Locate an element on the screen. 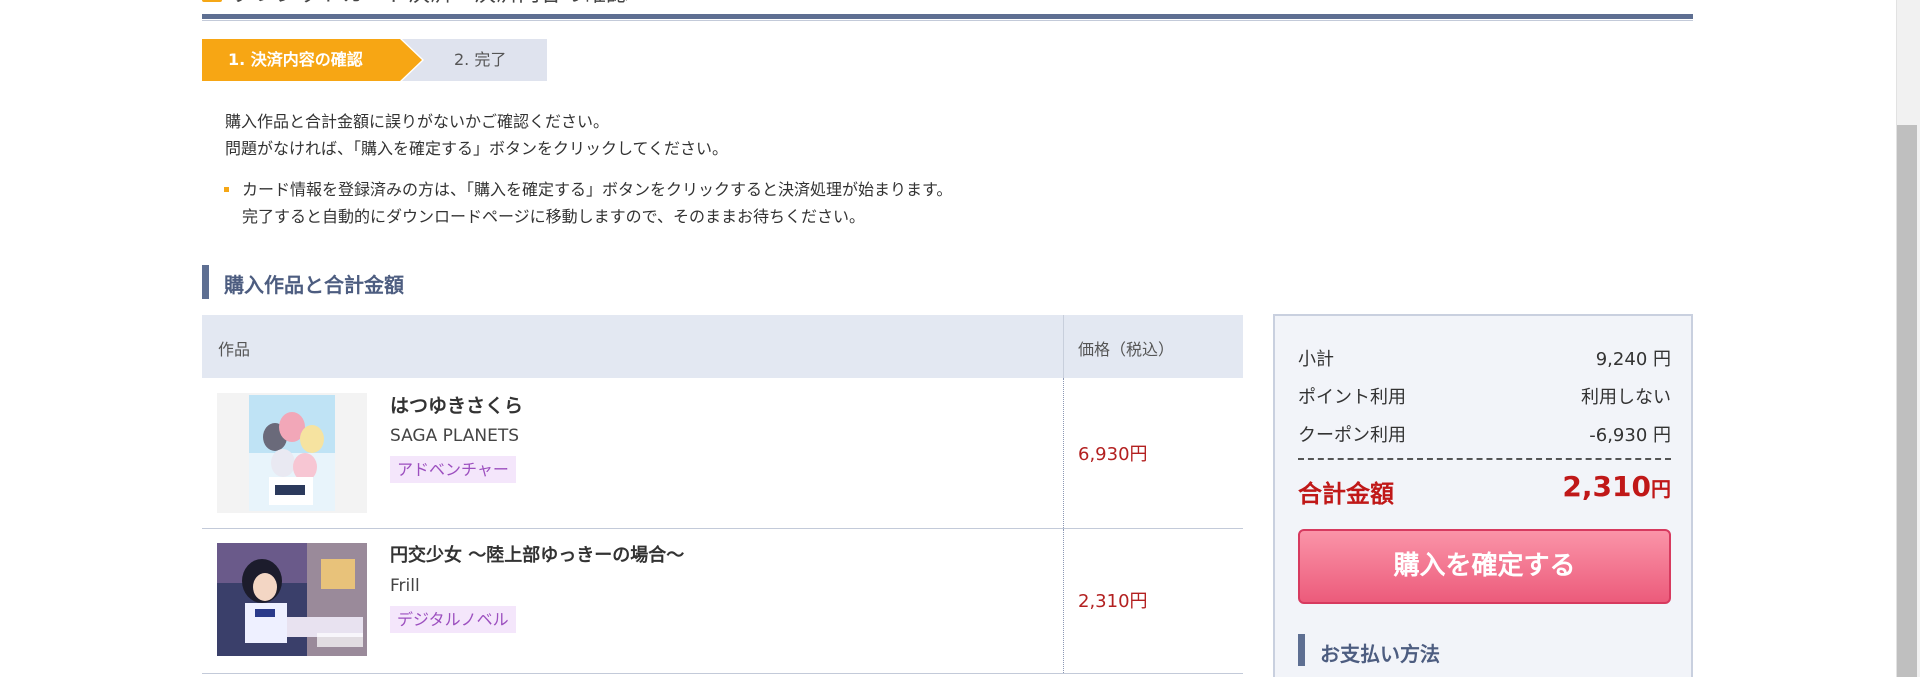 This screenshot has height=677, width=1920. step-confirm-active: 1. 決済内容の確認 is located at coordinates (312, 60).